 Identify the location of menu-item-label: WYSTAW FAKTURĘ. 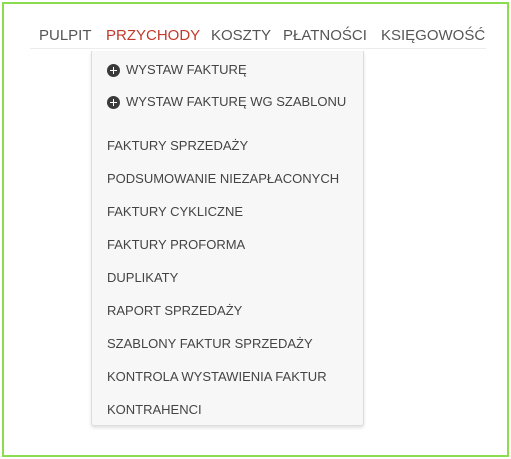
(186, 69).